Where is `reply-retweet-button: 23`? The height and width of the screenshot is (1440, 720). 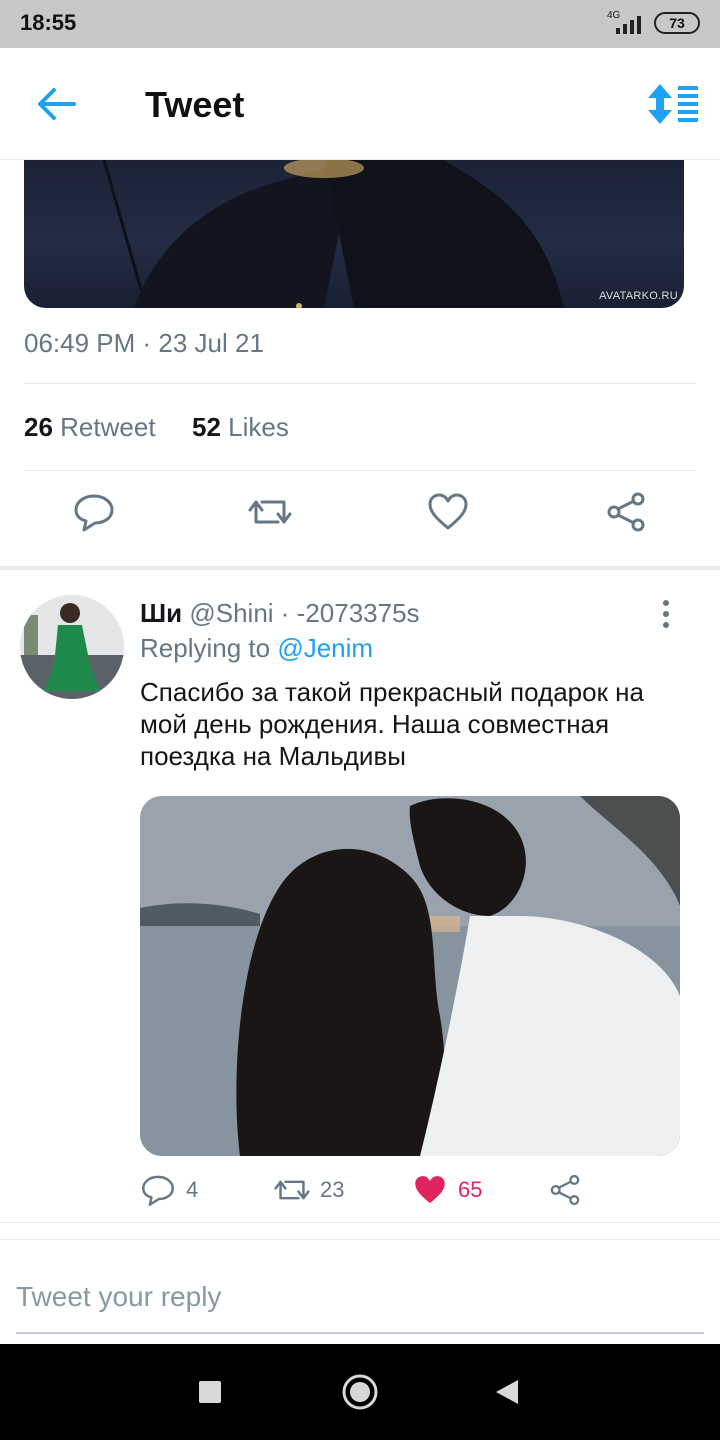 reply-retweet-button: 23 is located at coordinates (309, 1190).